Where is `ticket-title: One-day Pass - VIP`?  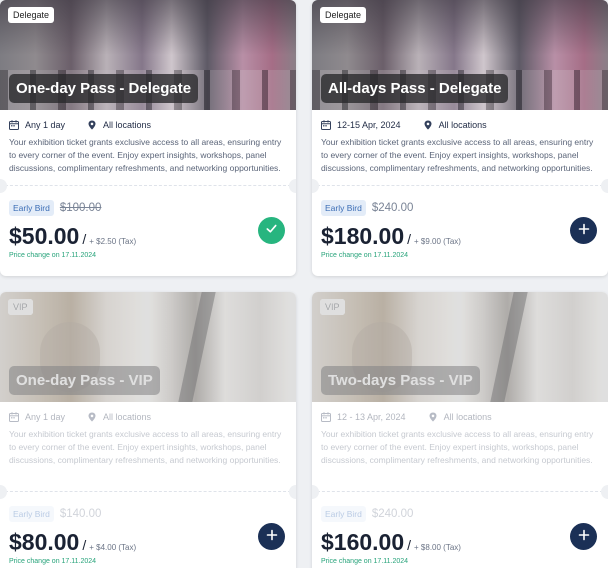
ticket-title: One-day Pass - VIP is located at coordinates (84, 380).